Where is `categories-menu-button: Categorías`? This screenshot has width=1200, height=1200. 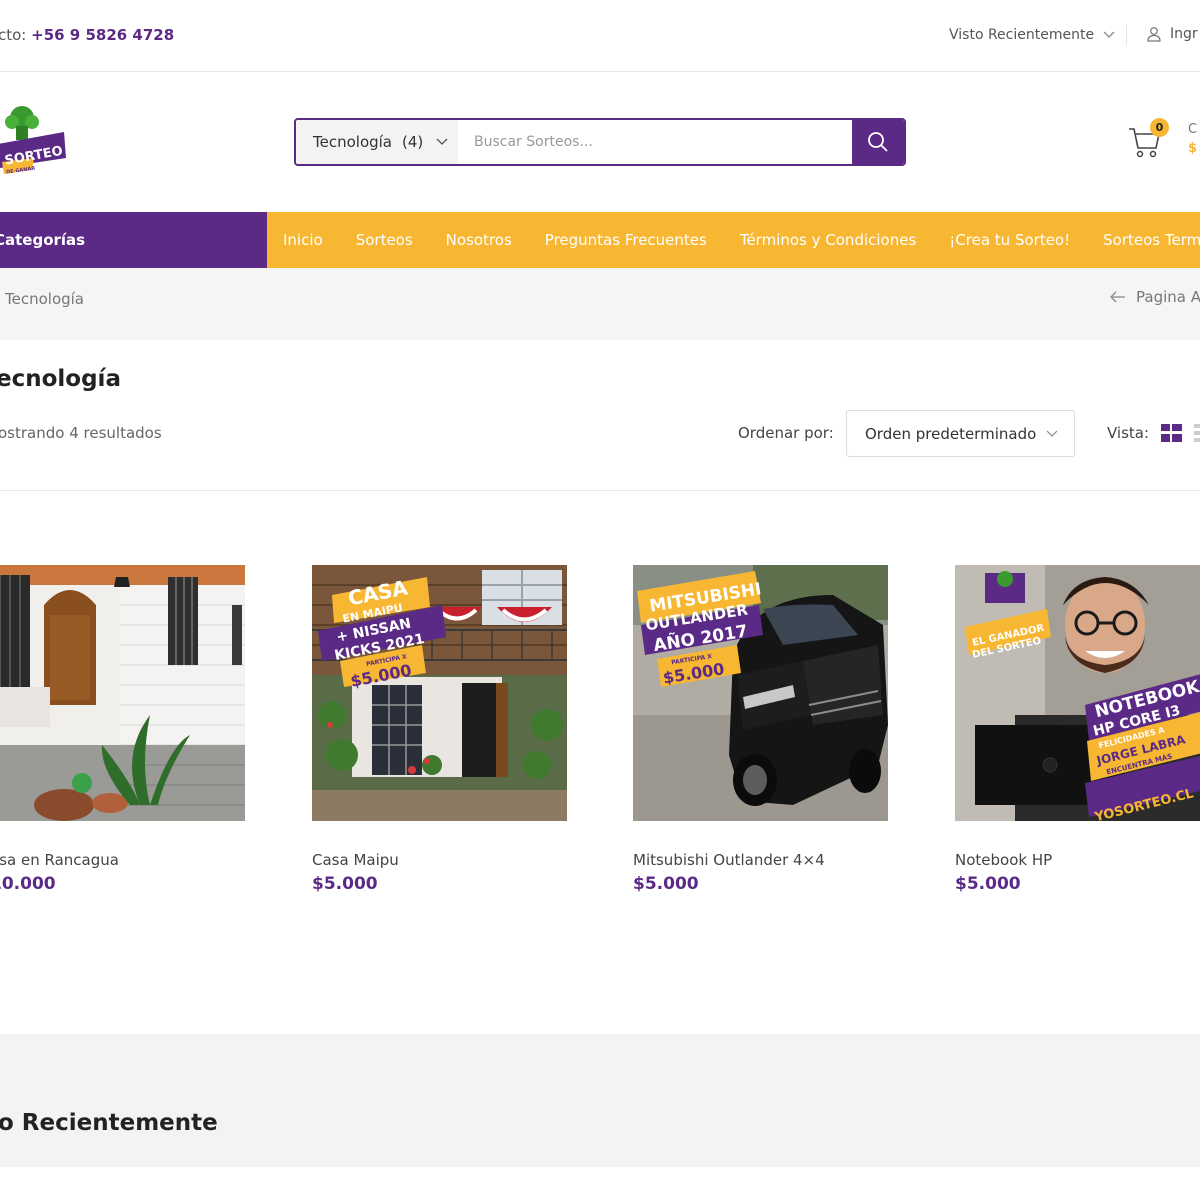 categories-menu-button: Categorías is located at coordinates (133, 240).